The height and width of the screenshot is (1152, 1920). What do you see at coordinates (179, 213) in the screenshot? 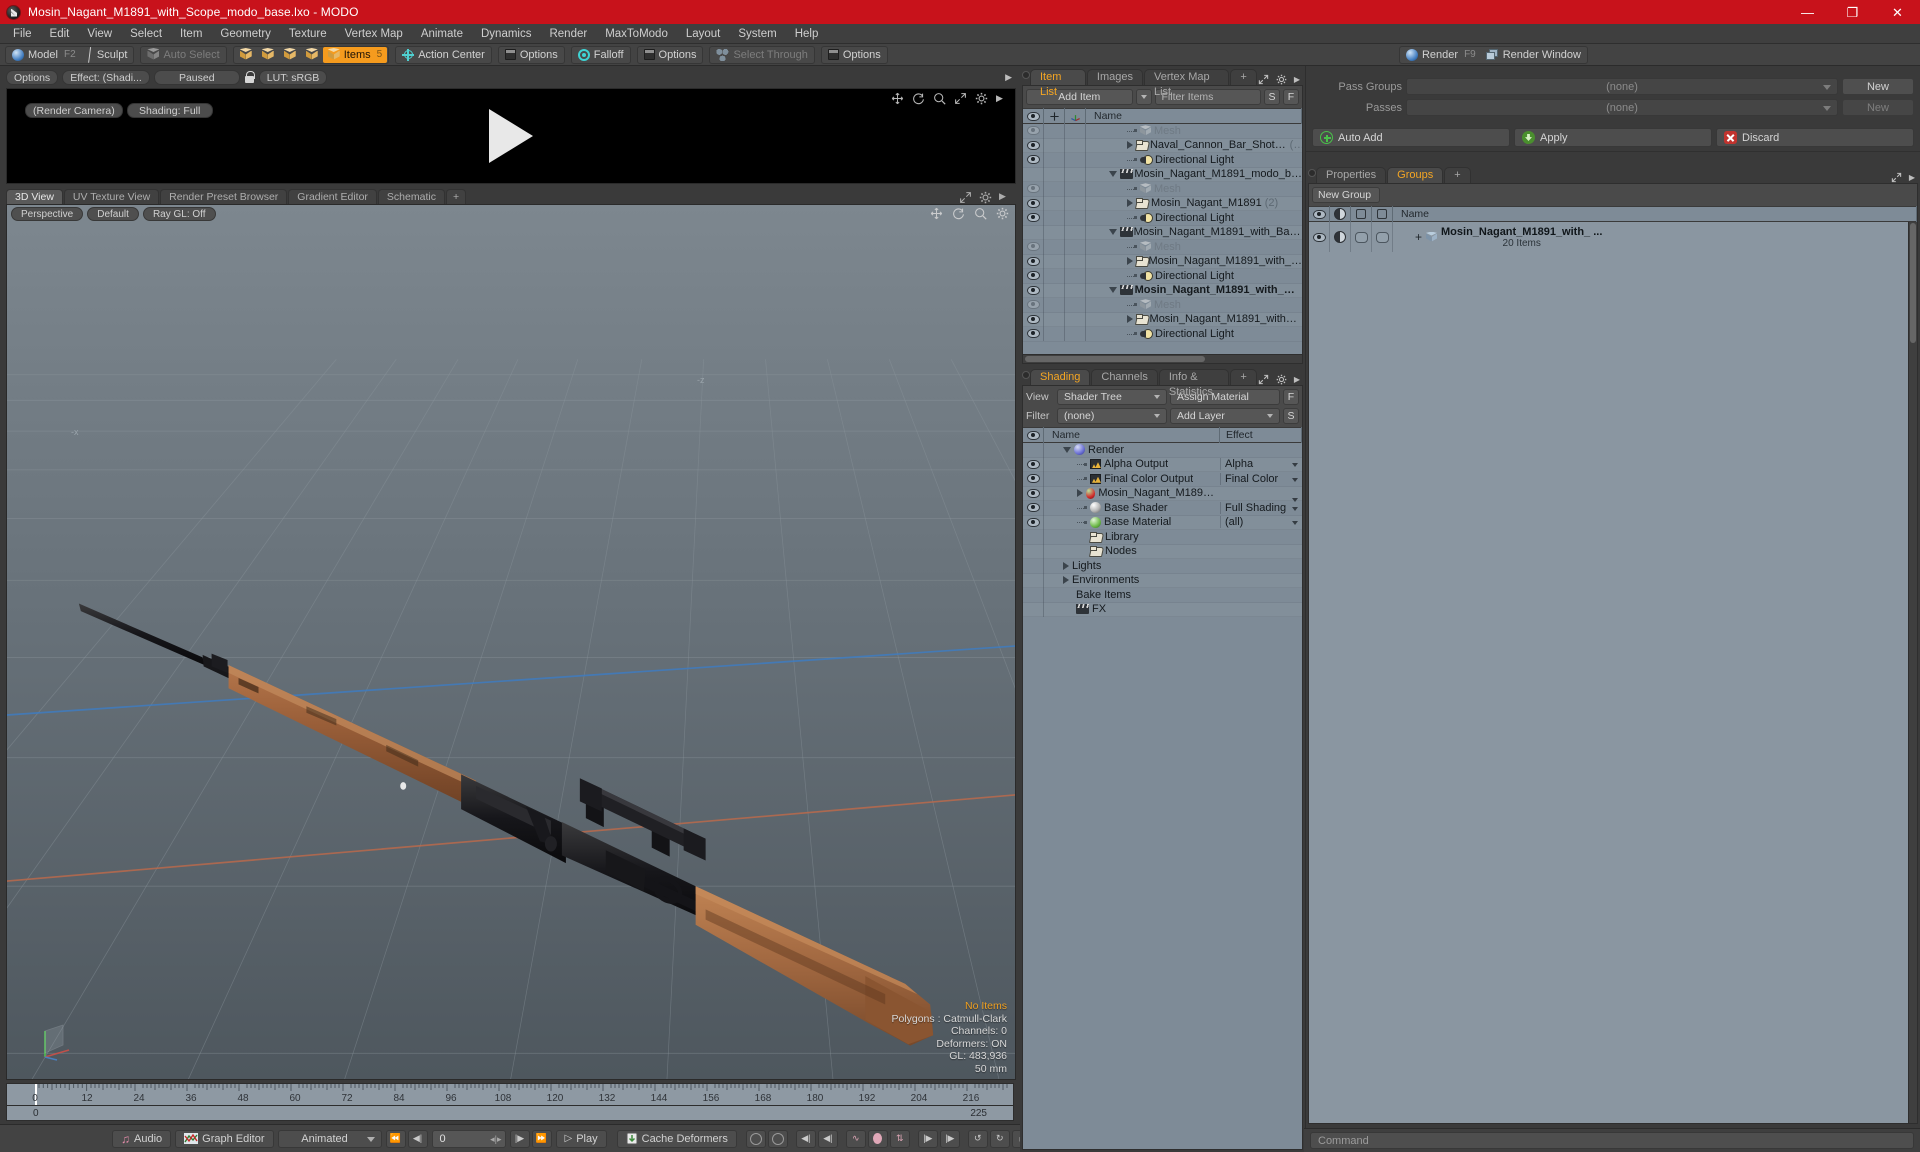
I see `viewport-raygl-button: Ray GL: Off` at bounding box center [179, 213].